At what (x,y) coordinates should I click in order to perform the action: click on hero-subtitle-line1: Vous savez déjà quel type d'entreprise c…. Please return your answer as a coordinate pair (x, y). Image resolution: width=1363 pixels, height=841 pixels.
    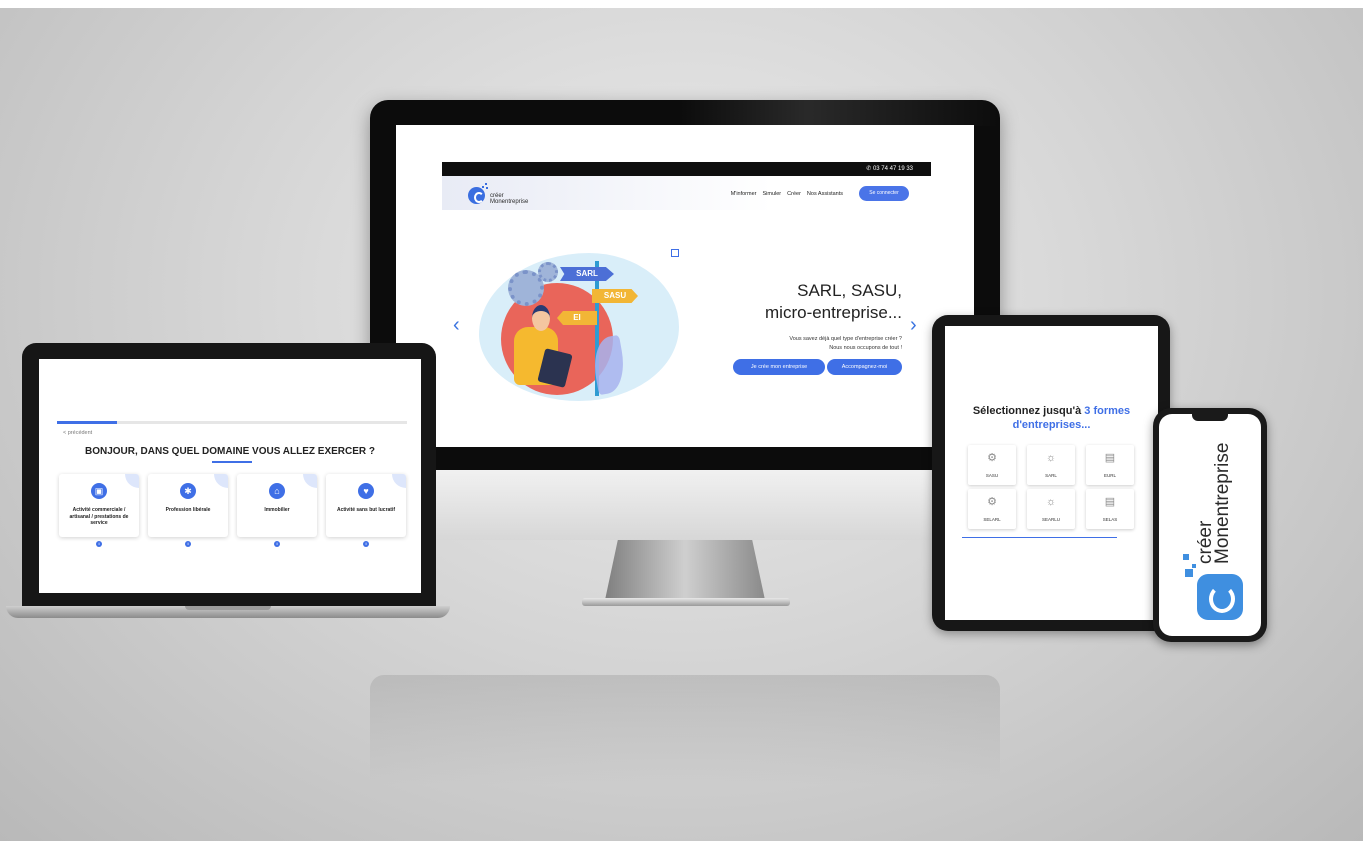
    Looking at the image, I should click on (845, 339).